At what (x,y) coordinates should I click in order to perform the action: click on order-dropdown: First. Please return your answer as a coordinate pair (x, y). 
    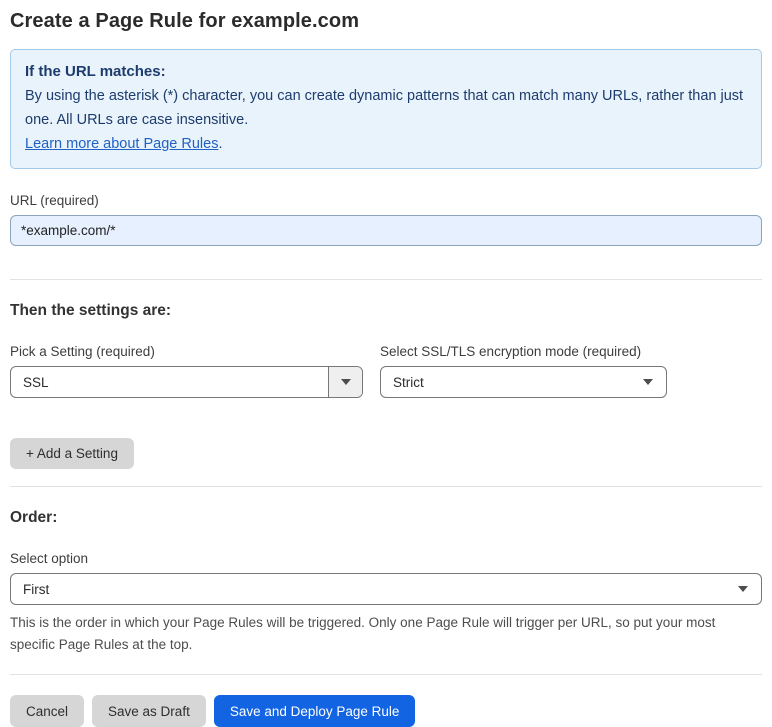
    Looking at the image, I should click on (386, 589).